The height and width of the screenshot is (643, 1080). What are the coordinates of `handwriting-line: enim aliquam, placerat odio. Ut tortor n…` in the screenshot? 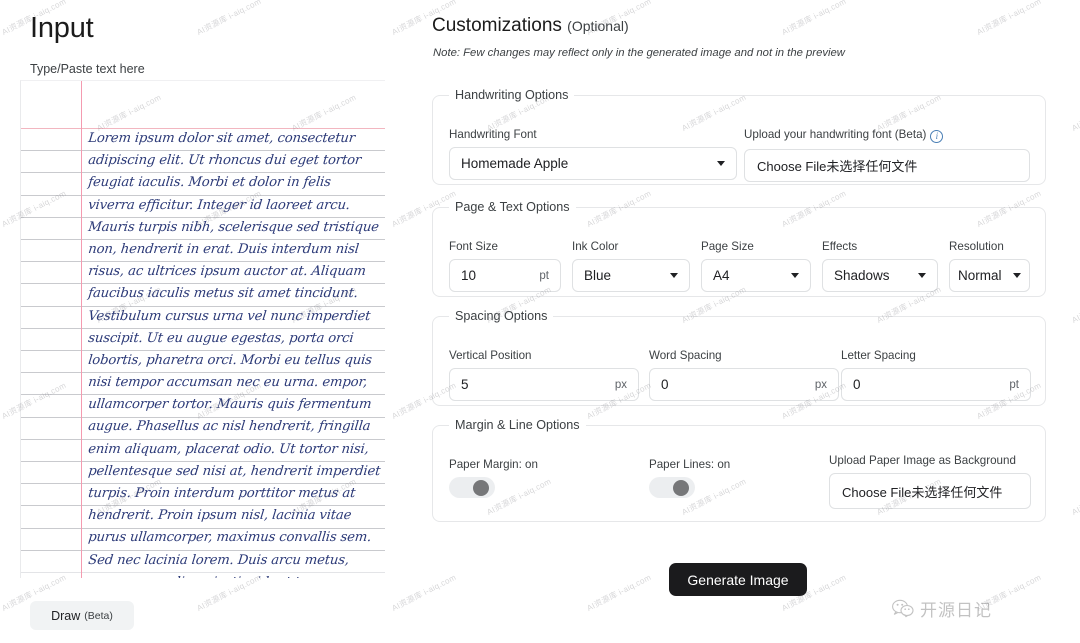 It's located at (228, 449).